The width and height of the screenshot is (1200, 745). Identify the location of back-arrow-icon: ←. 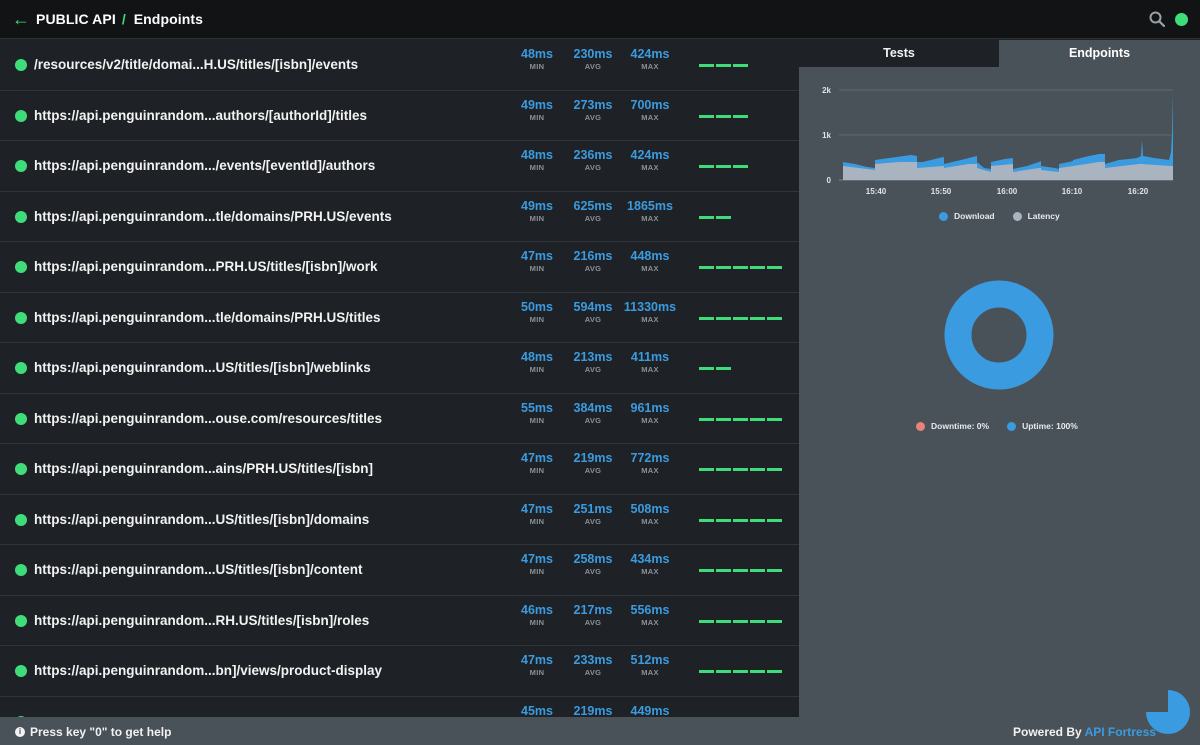
(23, 19).